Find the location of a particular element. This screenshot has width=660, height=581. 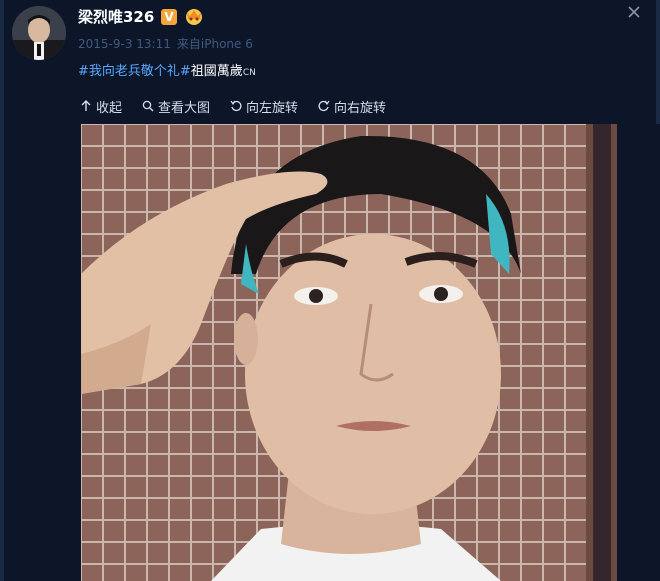

view-large-button: 查看大图 is located at coordinates (176, 106).